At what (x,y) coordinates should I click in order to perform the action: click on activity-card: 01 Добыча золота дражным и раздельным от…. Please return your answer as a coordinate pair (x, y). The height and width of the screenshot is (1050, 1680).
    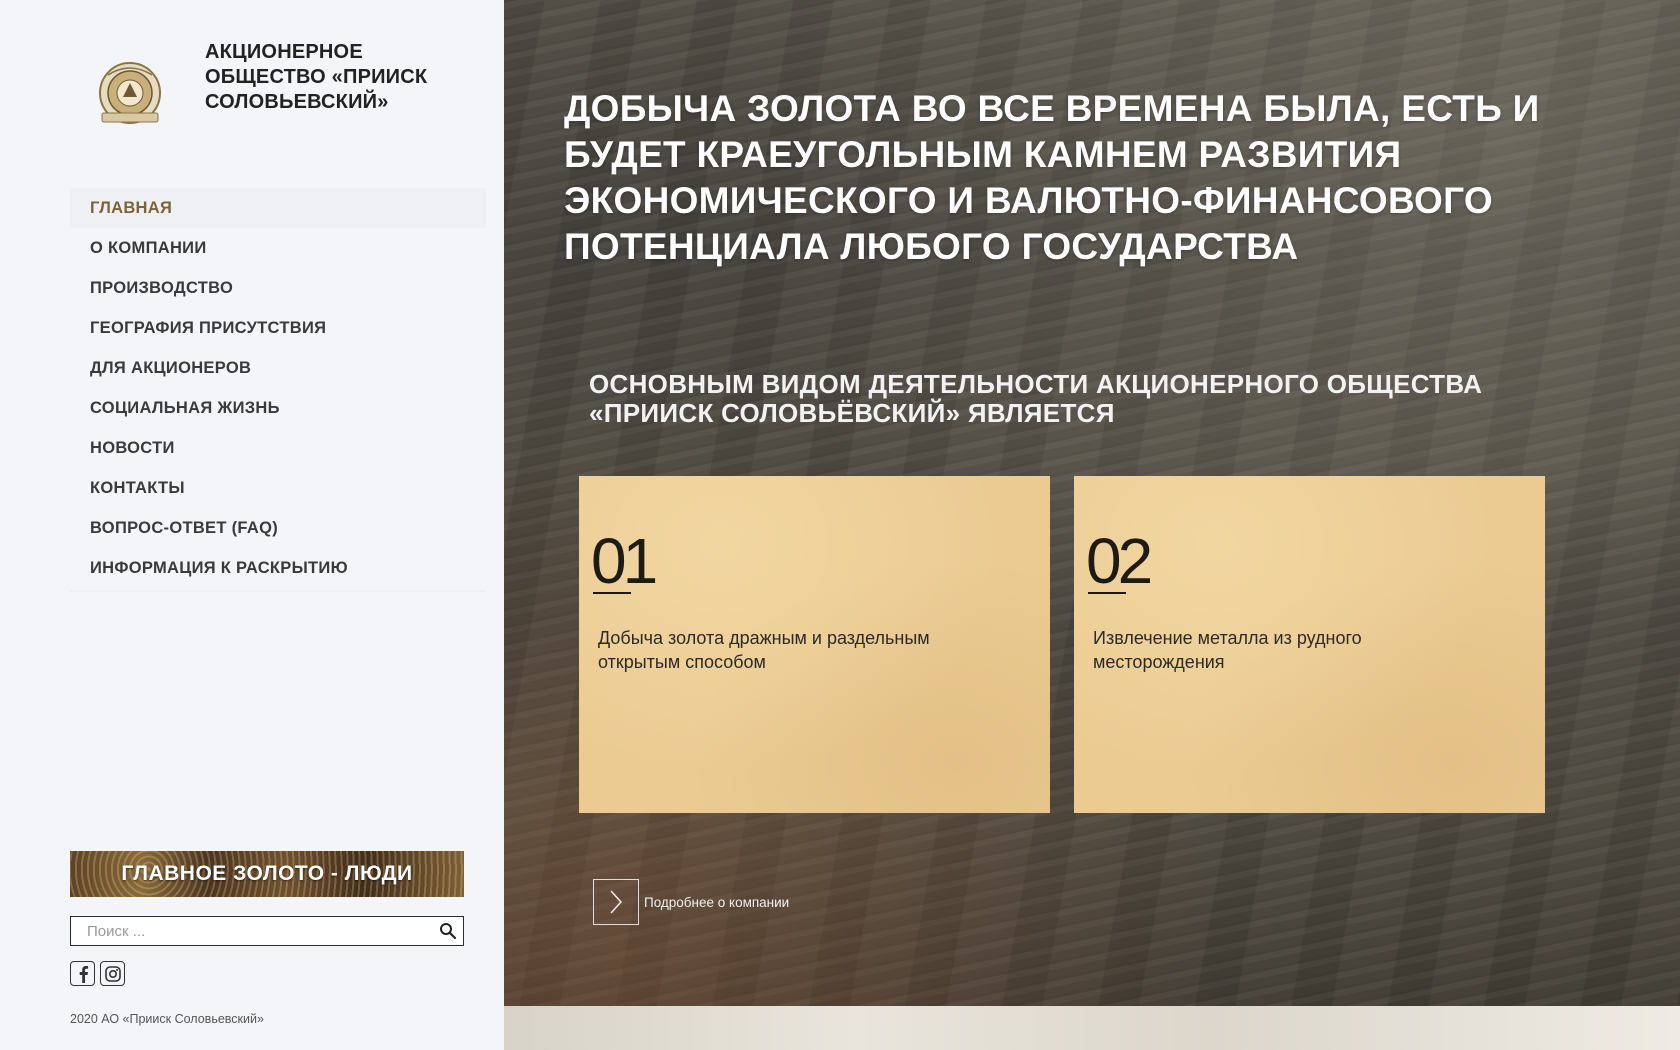
    Looking at the image, I should click on (814, 644).